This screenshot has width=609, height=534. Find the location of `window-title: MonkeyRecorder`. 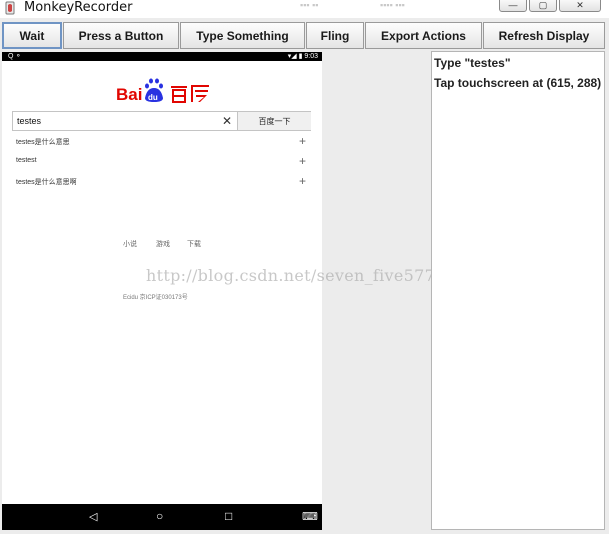

window-title: MonkeyRecorder is located at coordinates (78, 7).